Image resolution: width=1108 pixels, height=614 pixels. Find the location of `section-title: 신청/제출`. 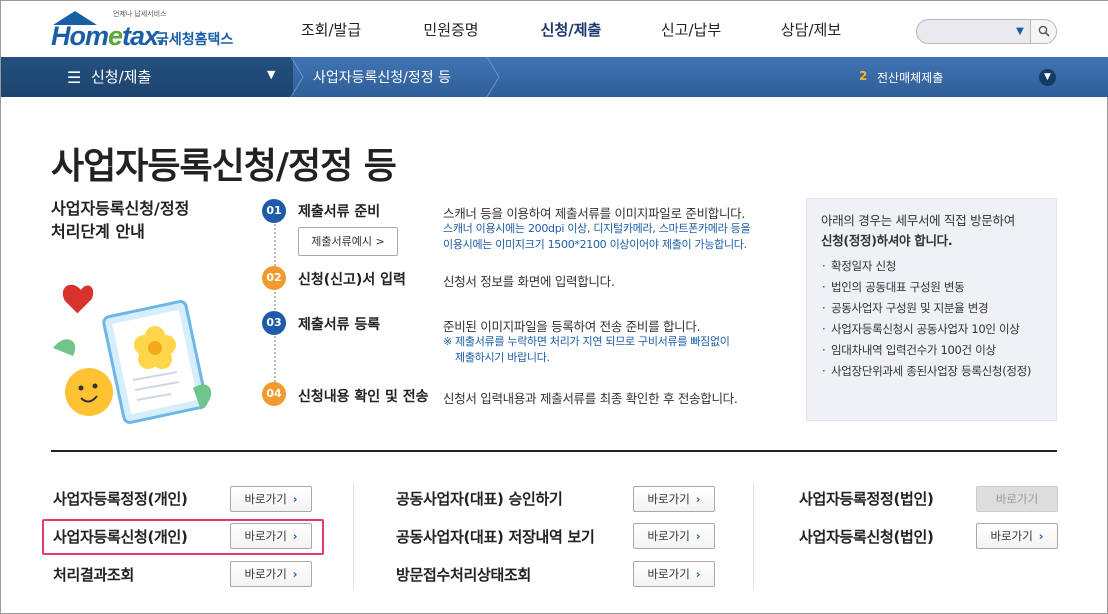

section-title: 신청/제출 is located at coordinates (121, 76).